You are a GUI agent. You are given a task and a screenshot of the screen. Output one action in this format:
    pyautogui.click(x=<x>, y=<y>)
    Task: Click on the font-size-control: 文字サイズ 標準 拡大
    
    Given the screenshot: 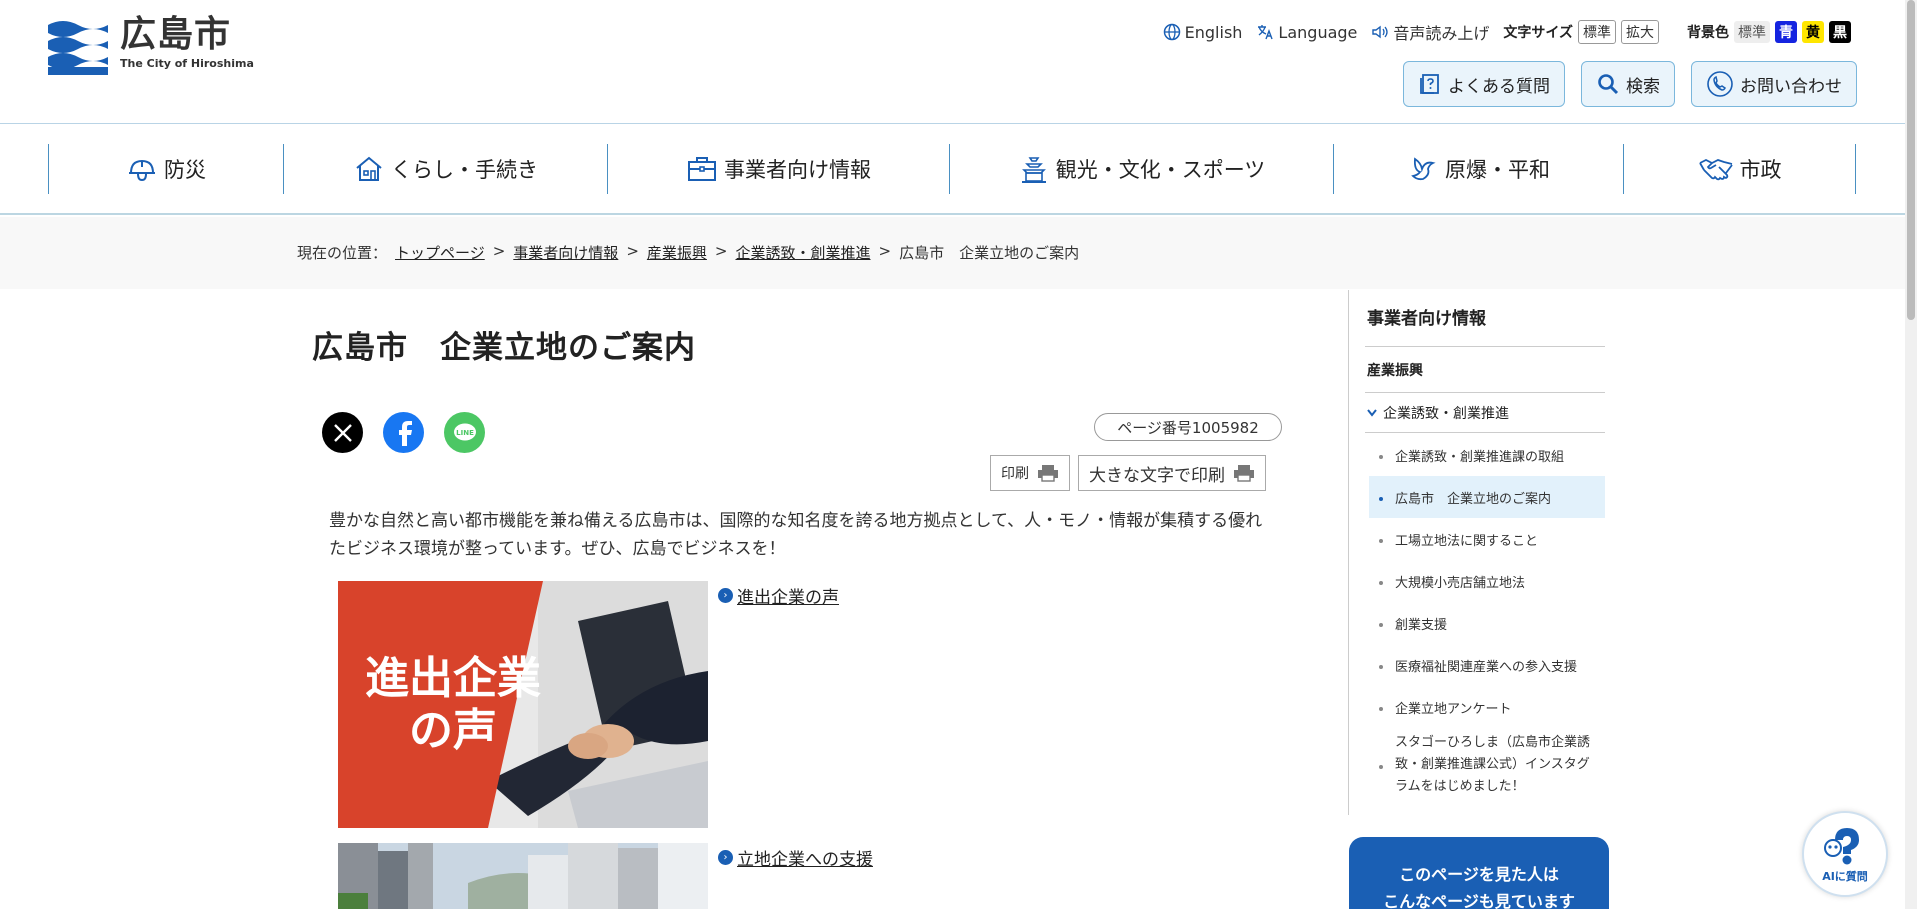 What is the action you would take?
    pyautogui.click(x=1581, y=32)
    